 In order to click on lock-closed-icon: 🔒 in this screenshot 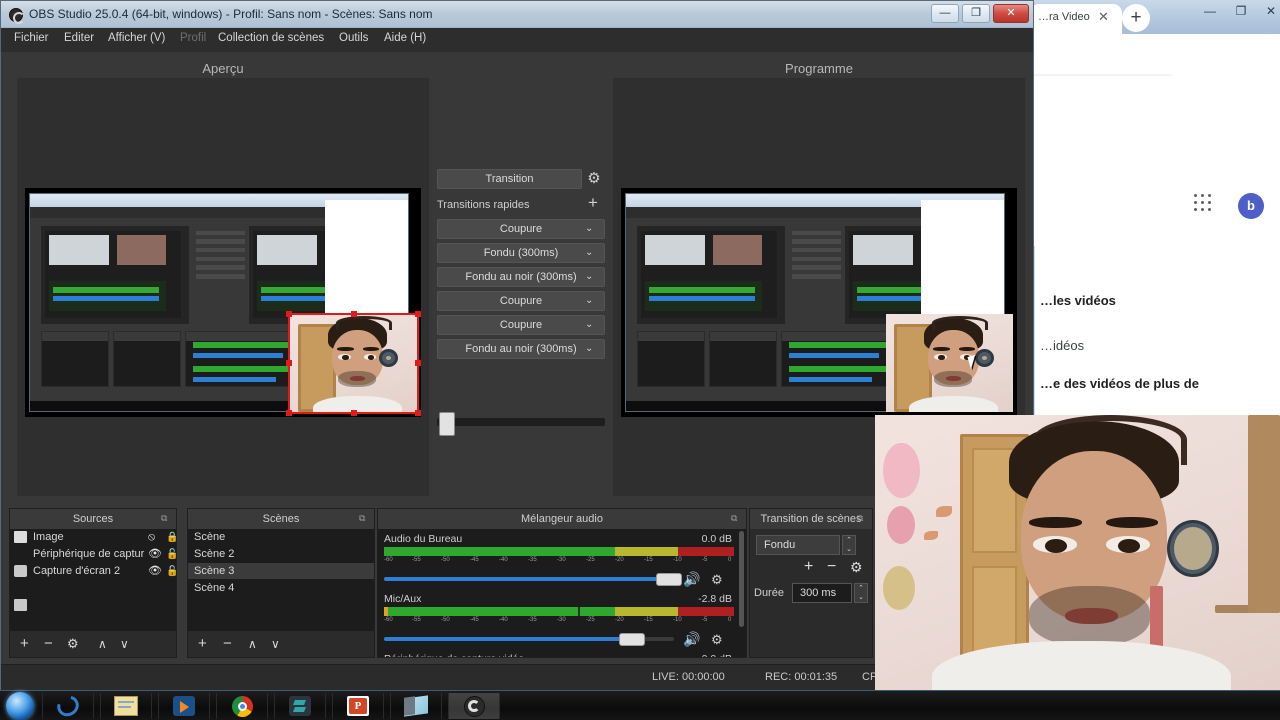, I will do `click(171, 538)`.